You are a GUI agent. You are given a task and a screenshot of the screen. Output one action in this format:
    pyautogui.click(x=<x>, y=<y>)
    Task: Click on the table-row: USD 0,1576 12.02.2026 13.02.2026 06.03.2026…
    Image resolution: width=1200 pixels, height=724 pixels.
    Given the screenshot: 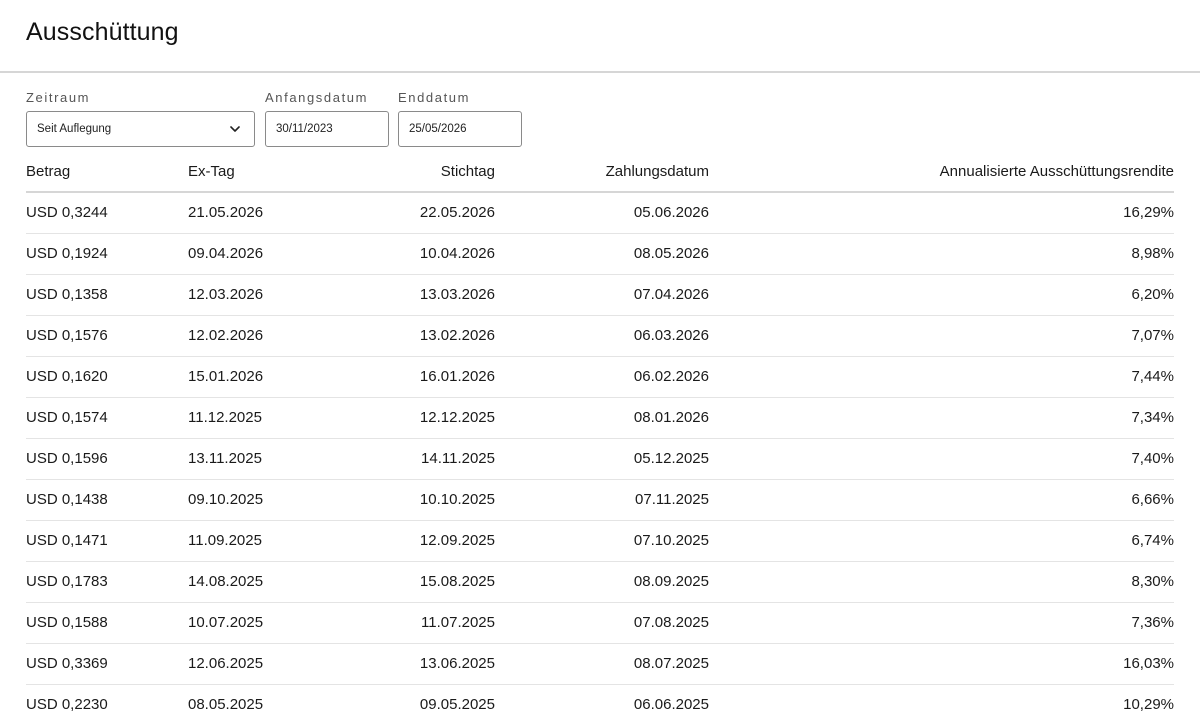 What is the action you would take?
    pyautogui.click(x=600, y=336)
    